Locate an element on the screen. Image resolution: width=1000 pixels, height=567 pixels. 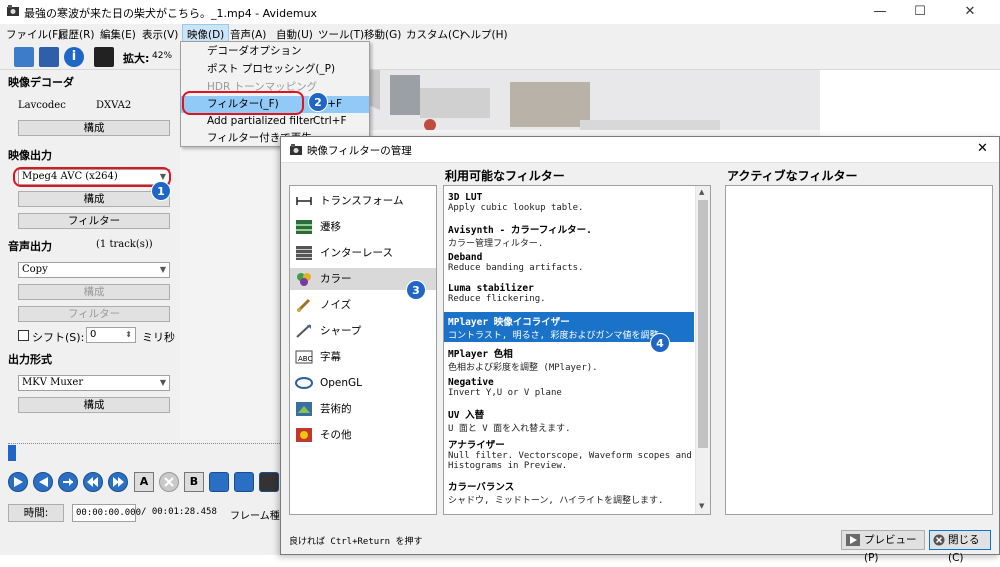
shift-unit: ミリ秒 is located at coordinates (158, 337).